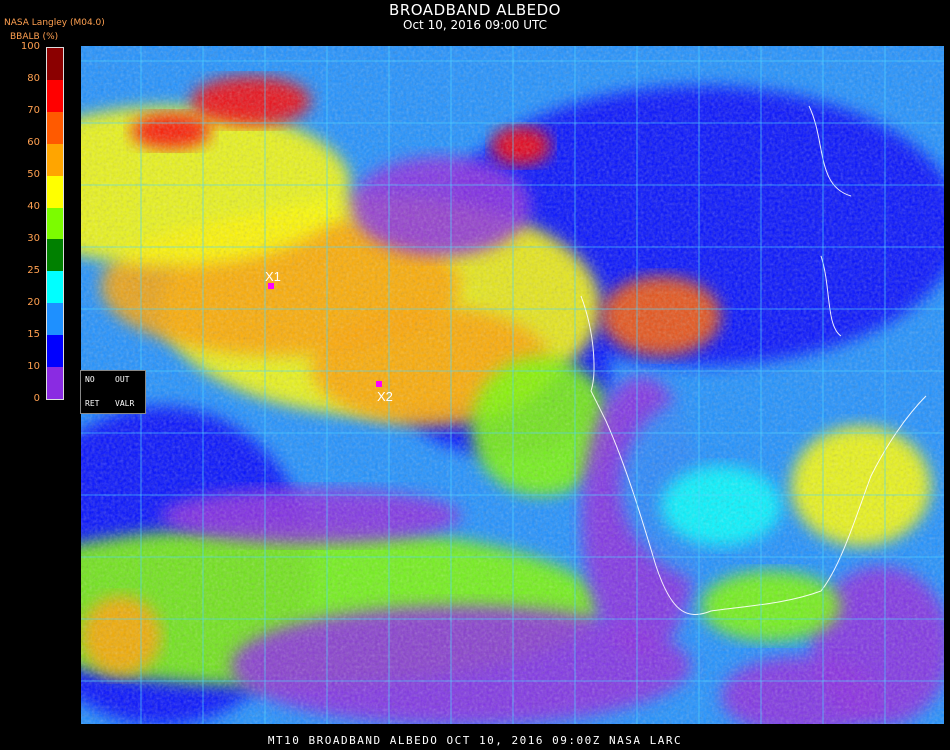 The image size is (950, 750). Describe the element at coordinates (273, 276) in the screenshot. I see `marker-label: X1` at that location.